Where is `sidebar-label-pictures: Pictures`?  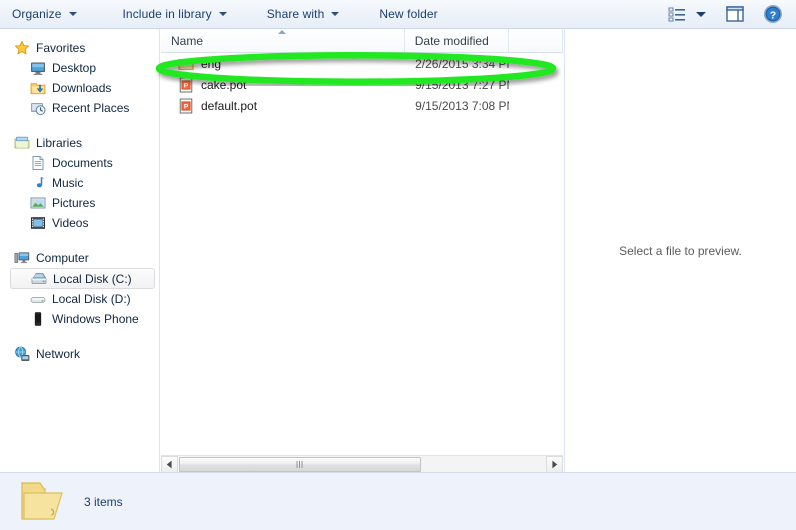
sidebar-label-pictures: Pictures is located at coordinates (74, 203).